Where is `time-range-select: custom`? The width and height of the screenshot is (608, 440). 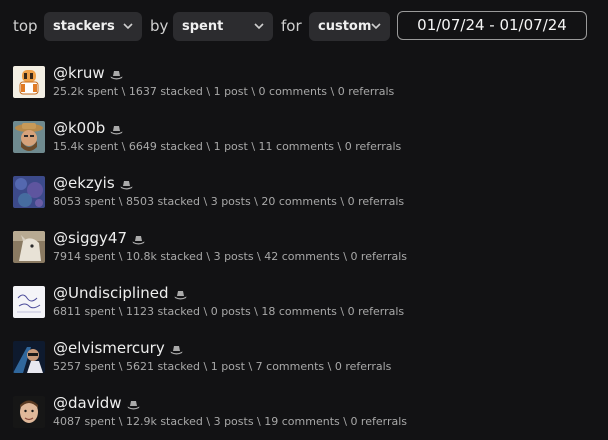
time-range-select: custom is located at coordinates (349, 26).